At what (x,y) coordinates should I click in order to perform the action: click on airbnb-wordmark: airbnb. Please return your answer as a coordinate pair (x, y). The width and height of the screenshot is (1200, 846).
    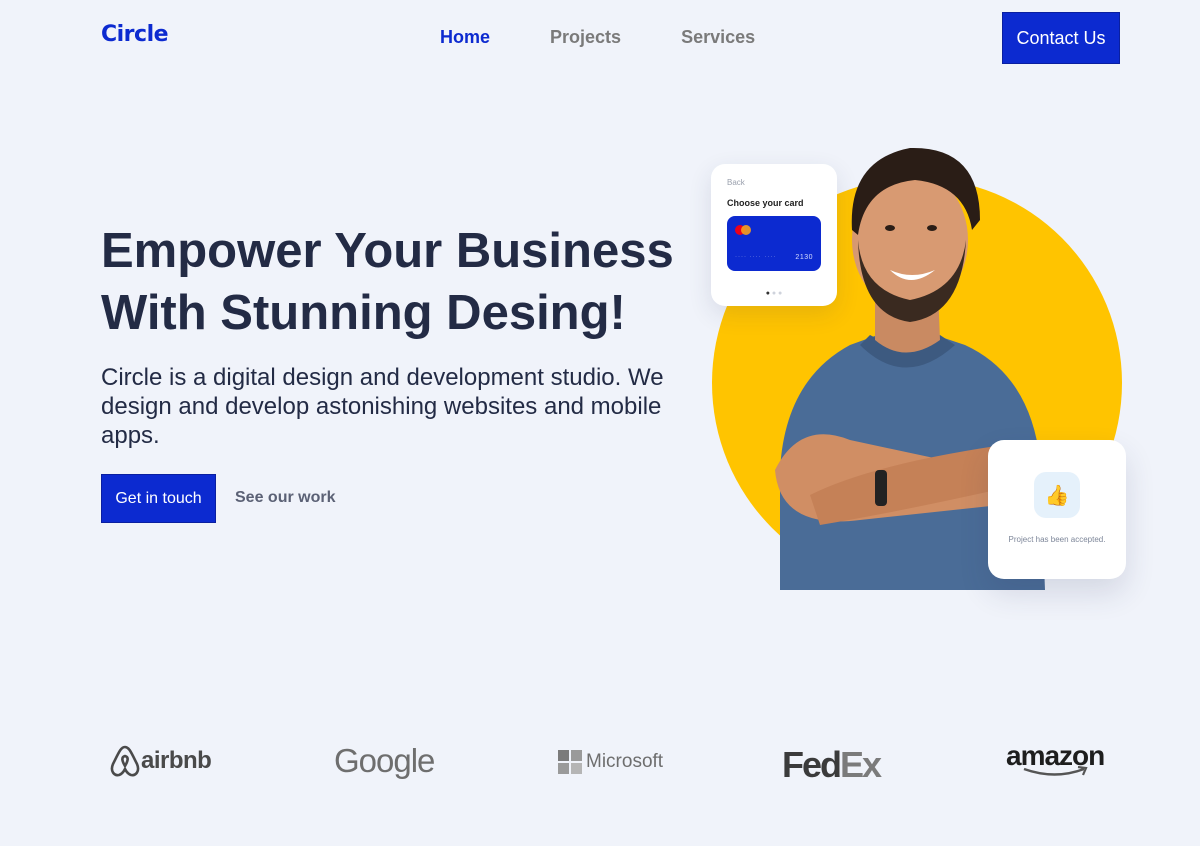
    Looking at the image, I should click on (176, 760).